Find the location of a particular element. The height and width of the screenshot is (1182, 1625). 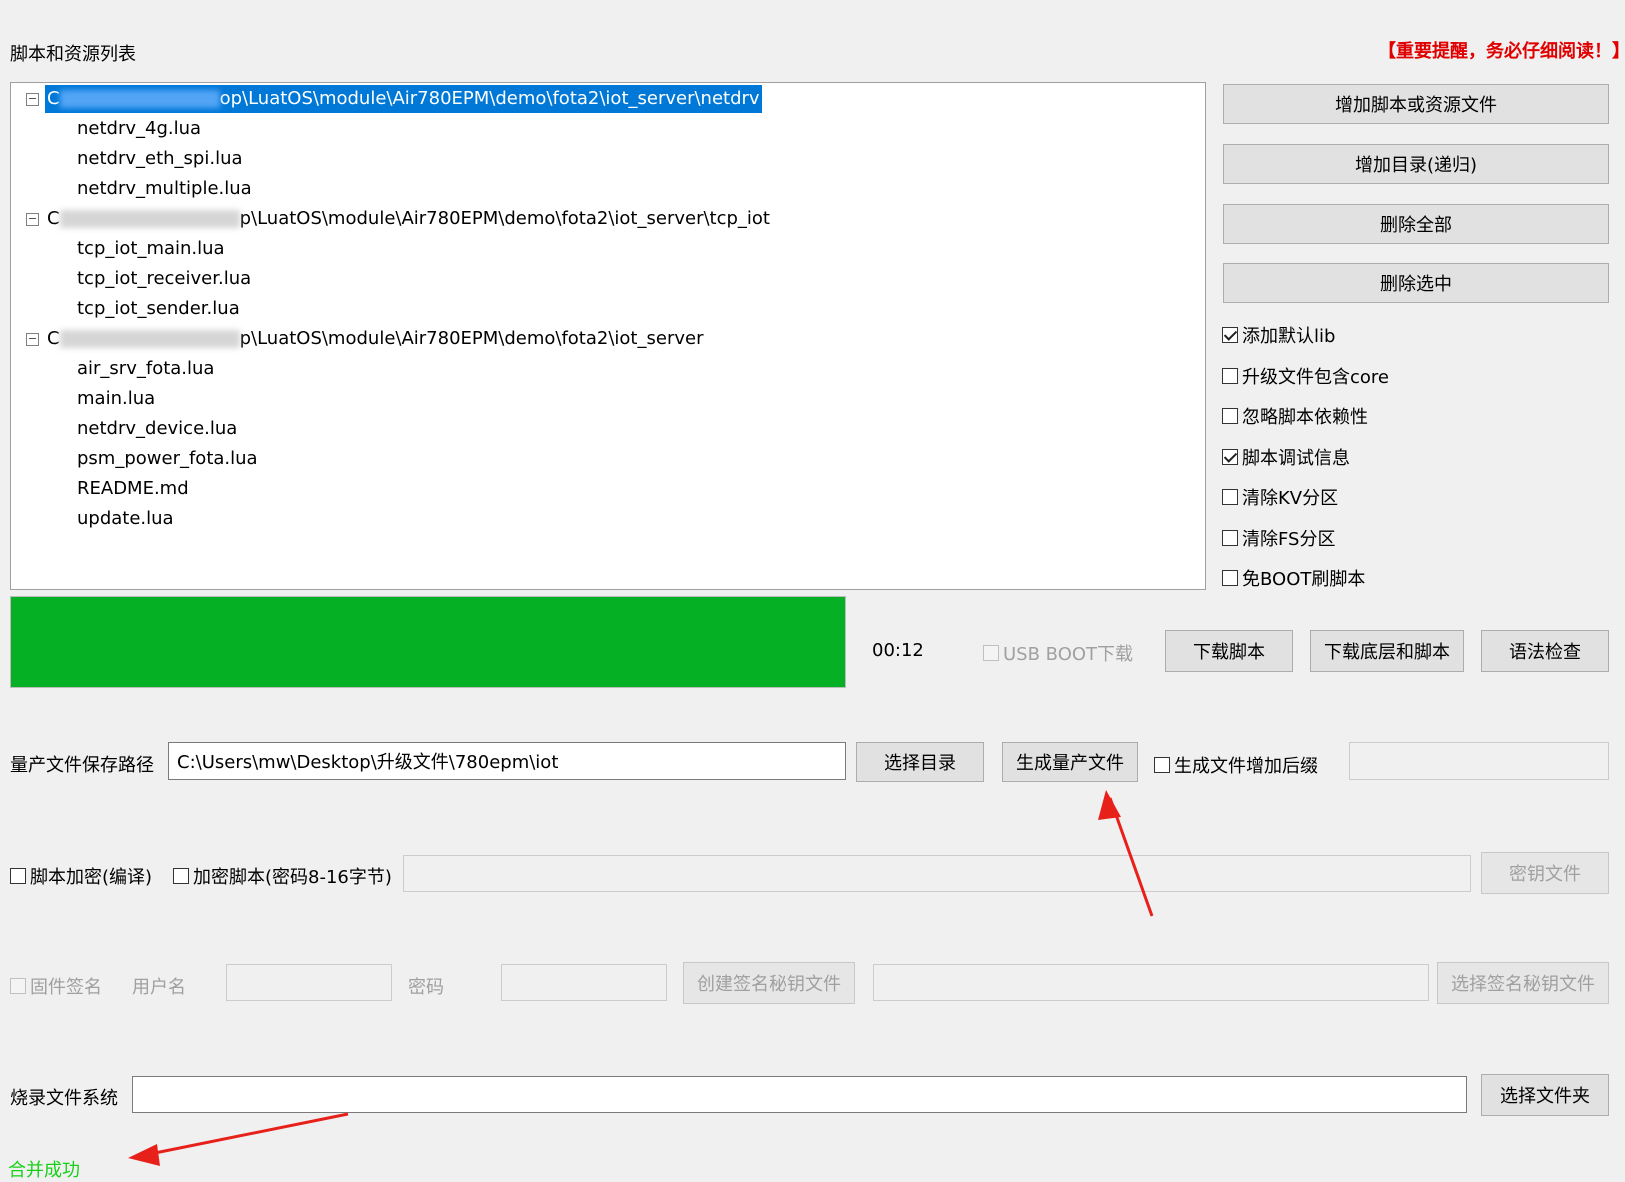

username-label: 用户名 is located at coordinates (159, 987).